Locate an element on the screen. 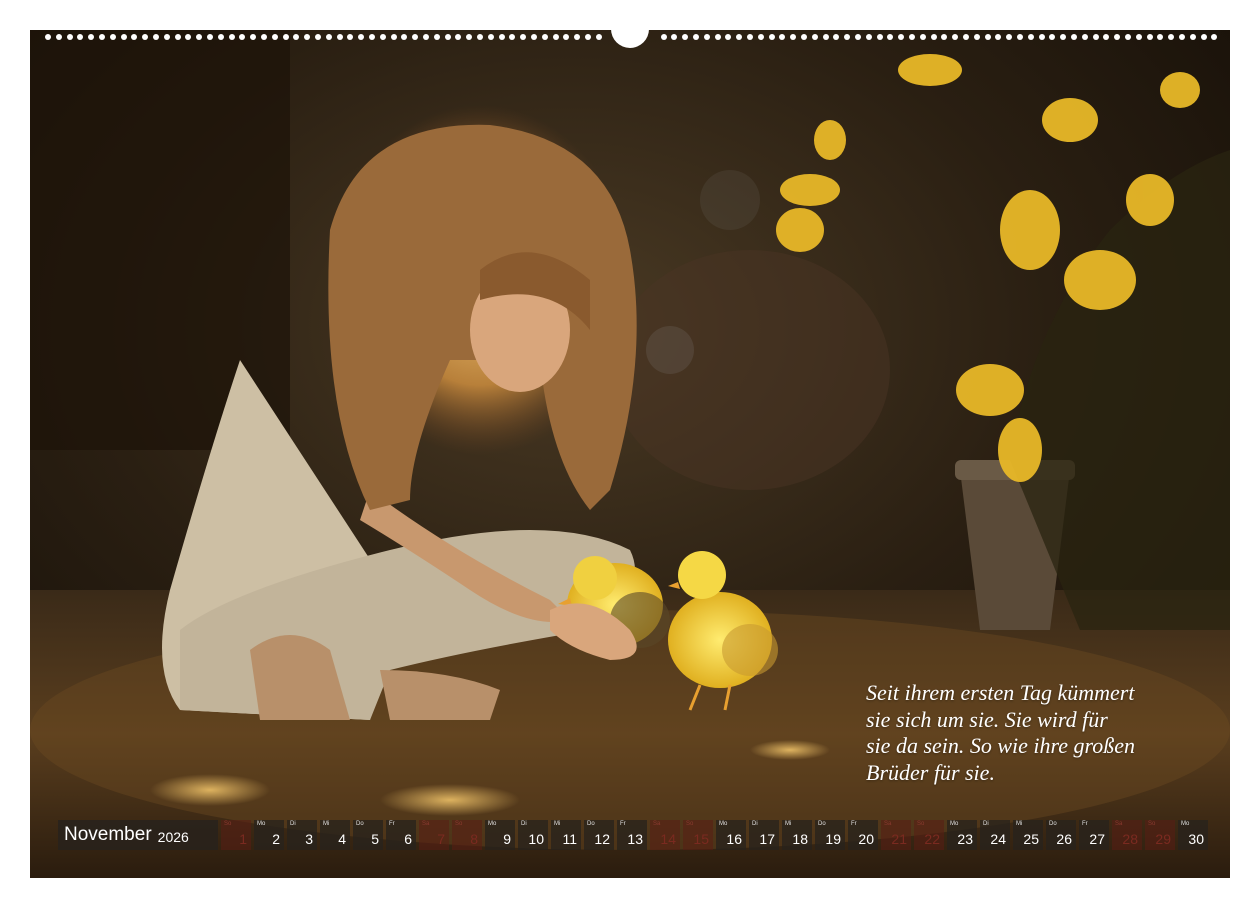 The height and width of the screenshot is (908, 1260). day-number: 10 is located at coordinates (536, 839).